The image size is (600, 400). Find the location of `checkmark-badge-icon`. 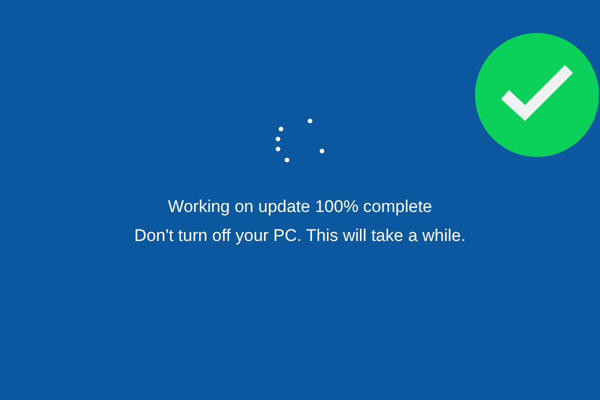

checkmark-badge-icon is located at coordinates (537, 95).